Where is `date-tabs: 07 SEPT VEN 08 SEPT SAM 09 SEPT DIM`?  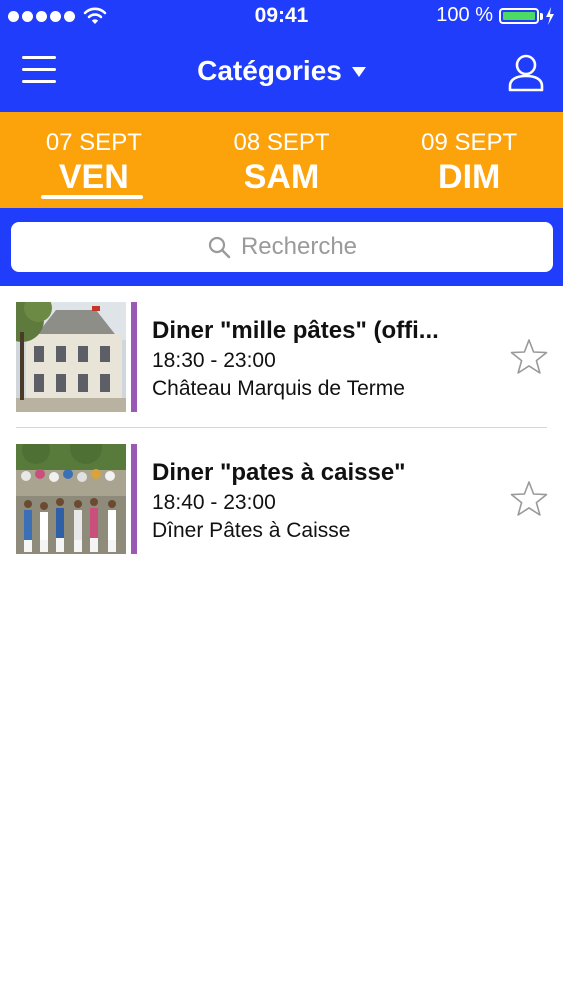 date-tabs: 07 SEPT VEN 08 SEPT SAM 09 SEPT DIM is located at coordinates (281, 160).